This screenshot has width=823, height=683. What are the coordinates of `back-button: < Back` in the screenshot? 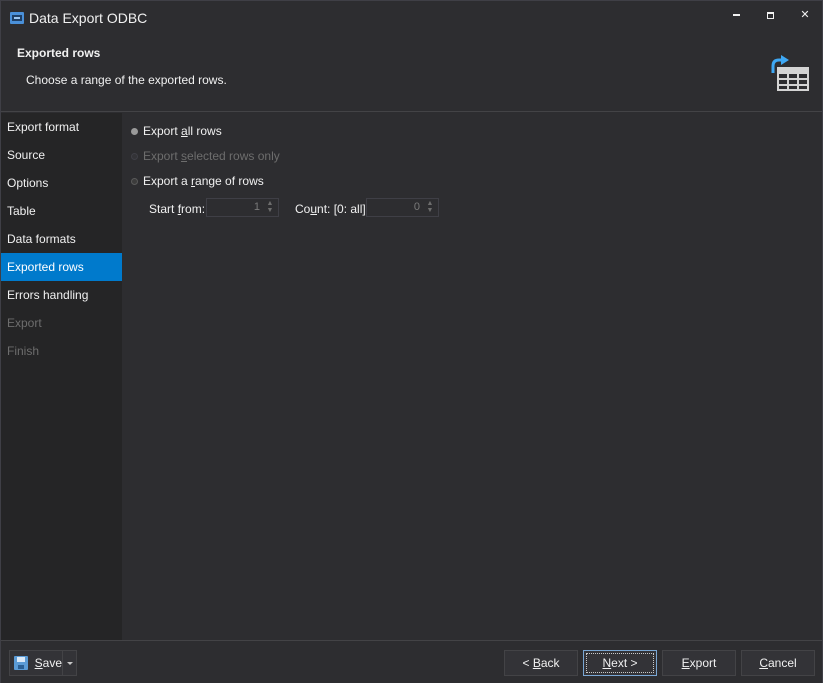 It's located at (541, 663).